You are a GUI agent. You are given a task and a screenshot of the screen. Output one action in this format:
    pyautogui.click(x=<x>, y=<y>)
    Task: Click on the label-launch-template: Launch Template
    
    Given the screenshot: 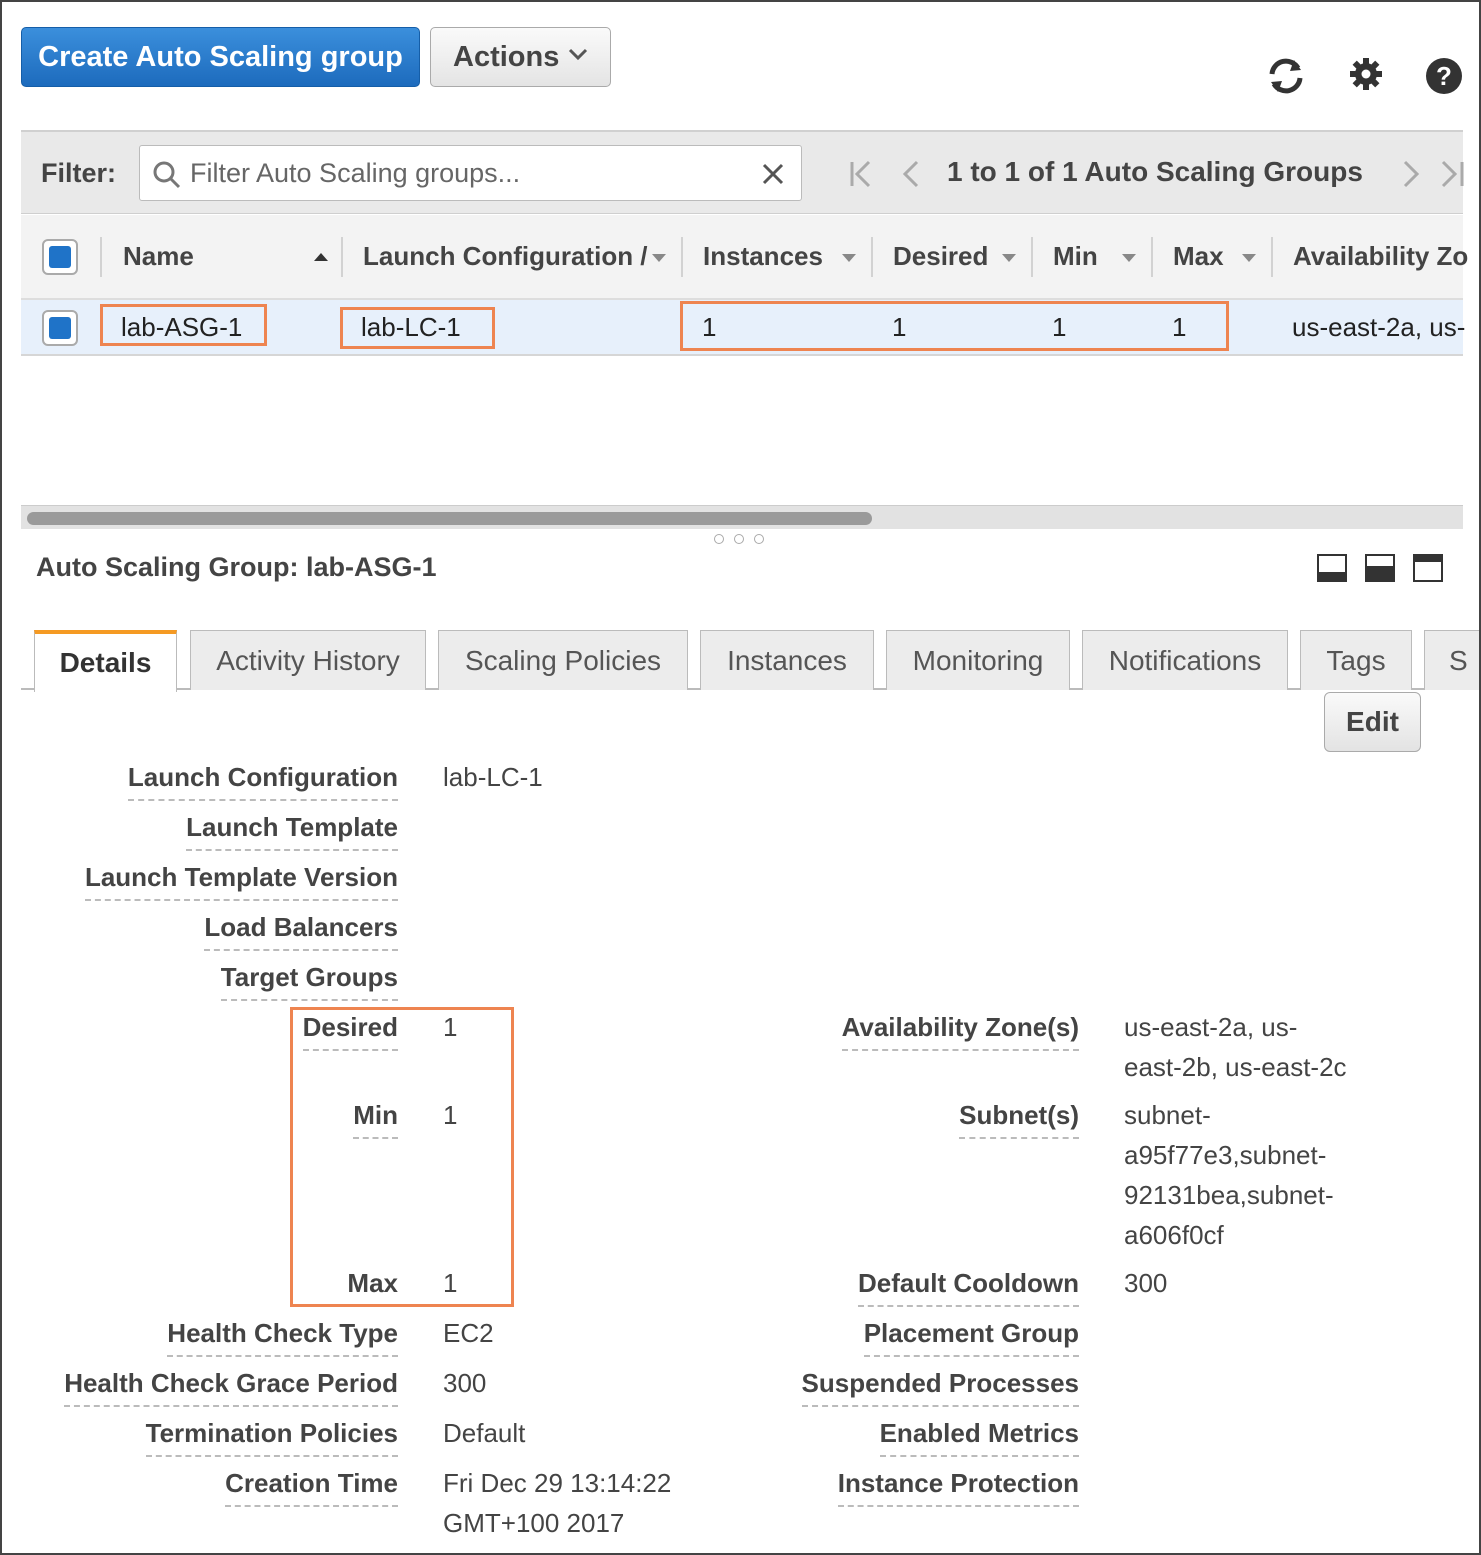 What is the action you would take?
    pyautogui.click(x=292, y=831)
    